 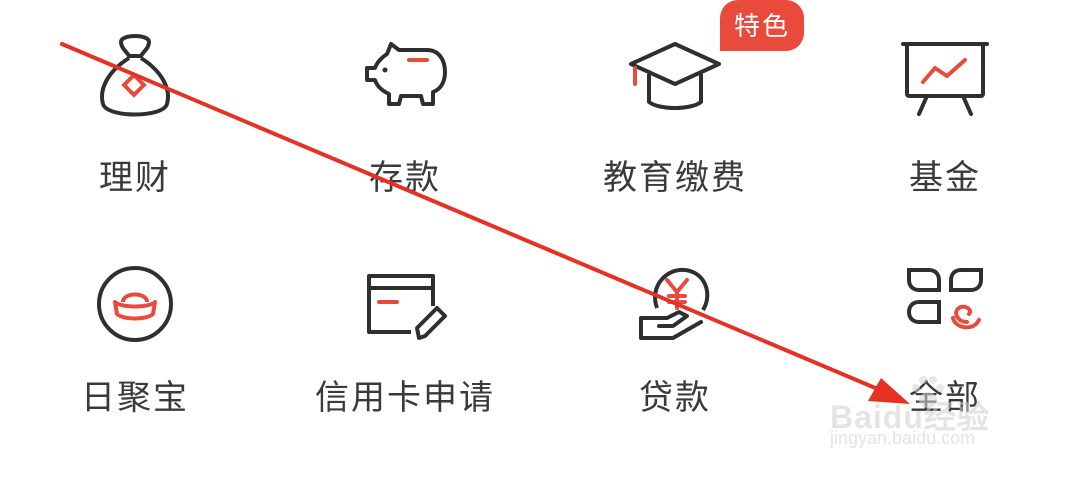 What do you see at coordinates (945, 178) in the screenshot?
I see `menu-item-label: 基金` at bounding box center [945, 178].